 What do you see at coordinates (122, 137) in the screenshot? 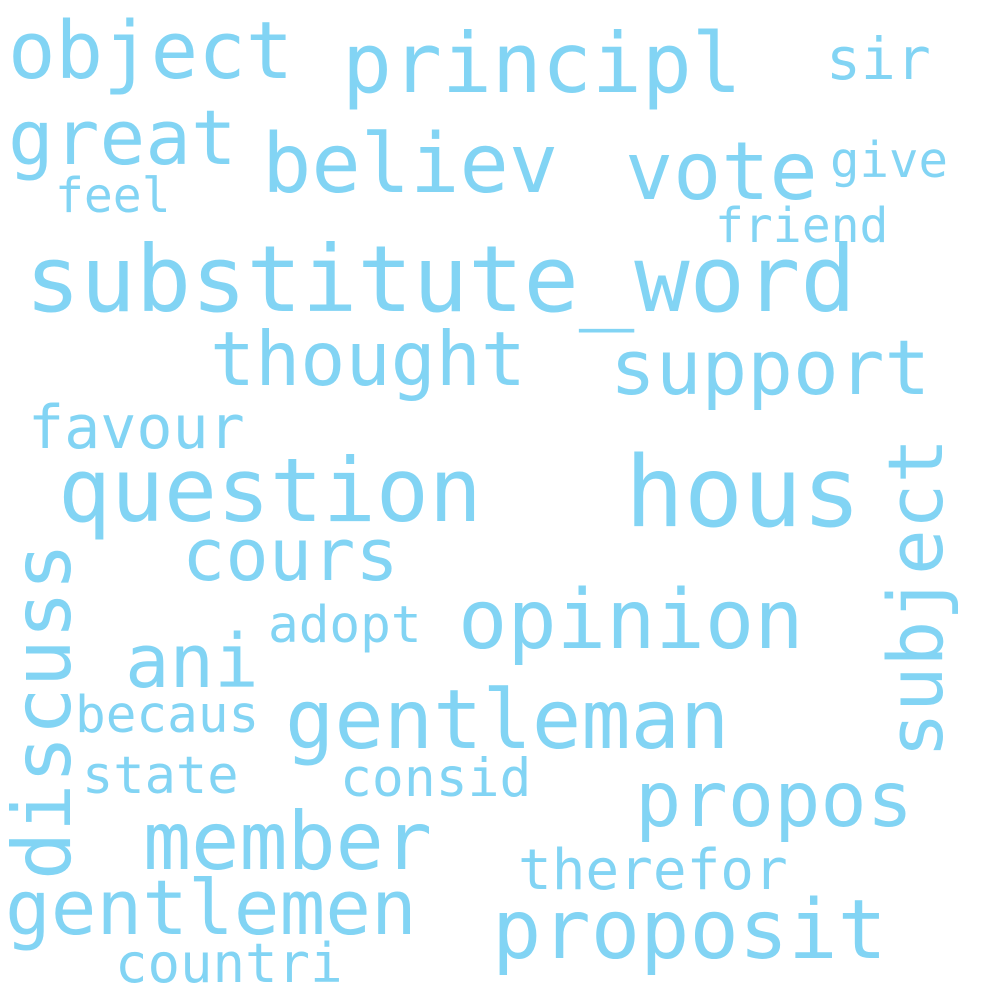
I see `word-great: great` at bounding box center [122, 137].